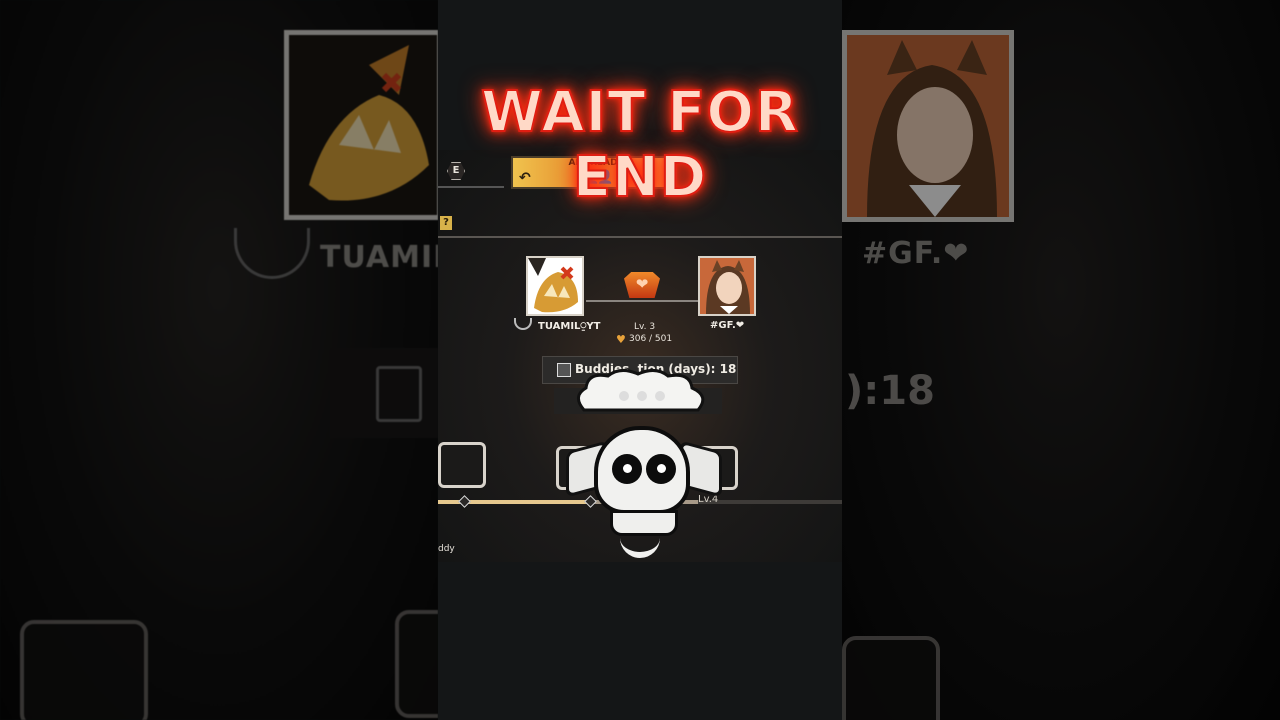  What do you see at coordinates (651, 339) in the screenshot?
I see `bond-progress: 306 / 501` at bounding box center [651, 339].